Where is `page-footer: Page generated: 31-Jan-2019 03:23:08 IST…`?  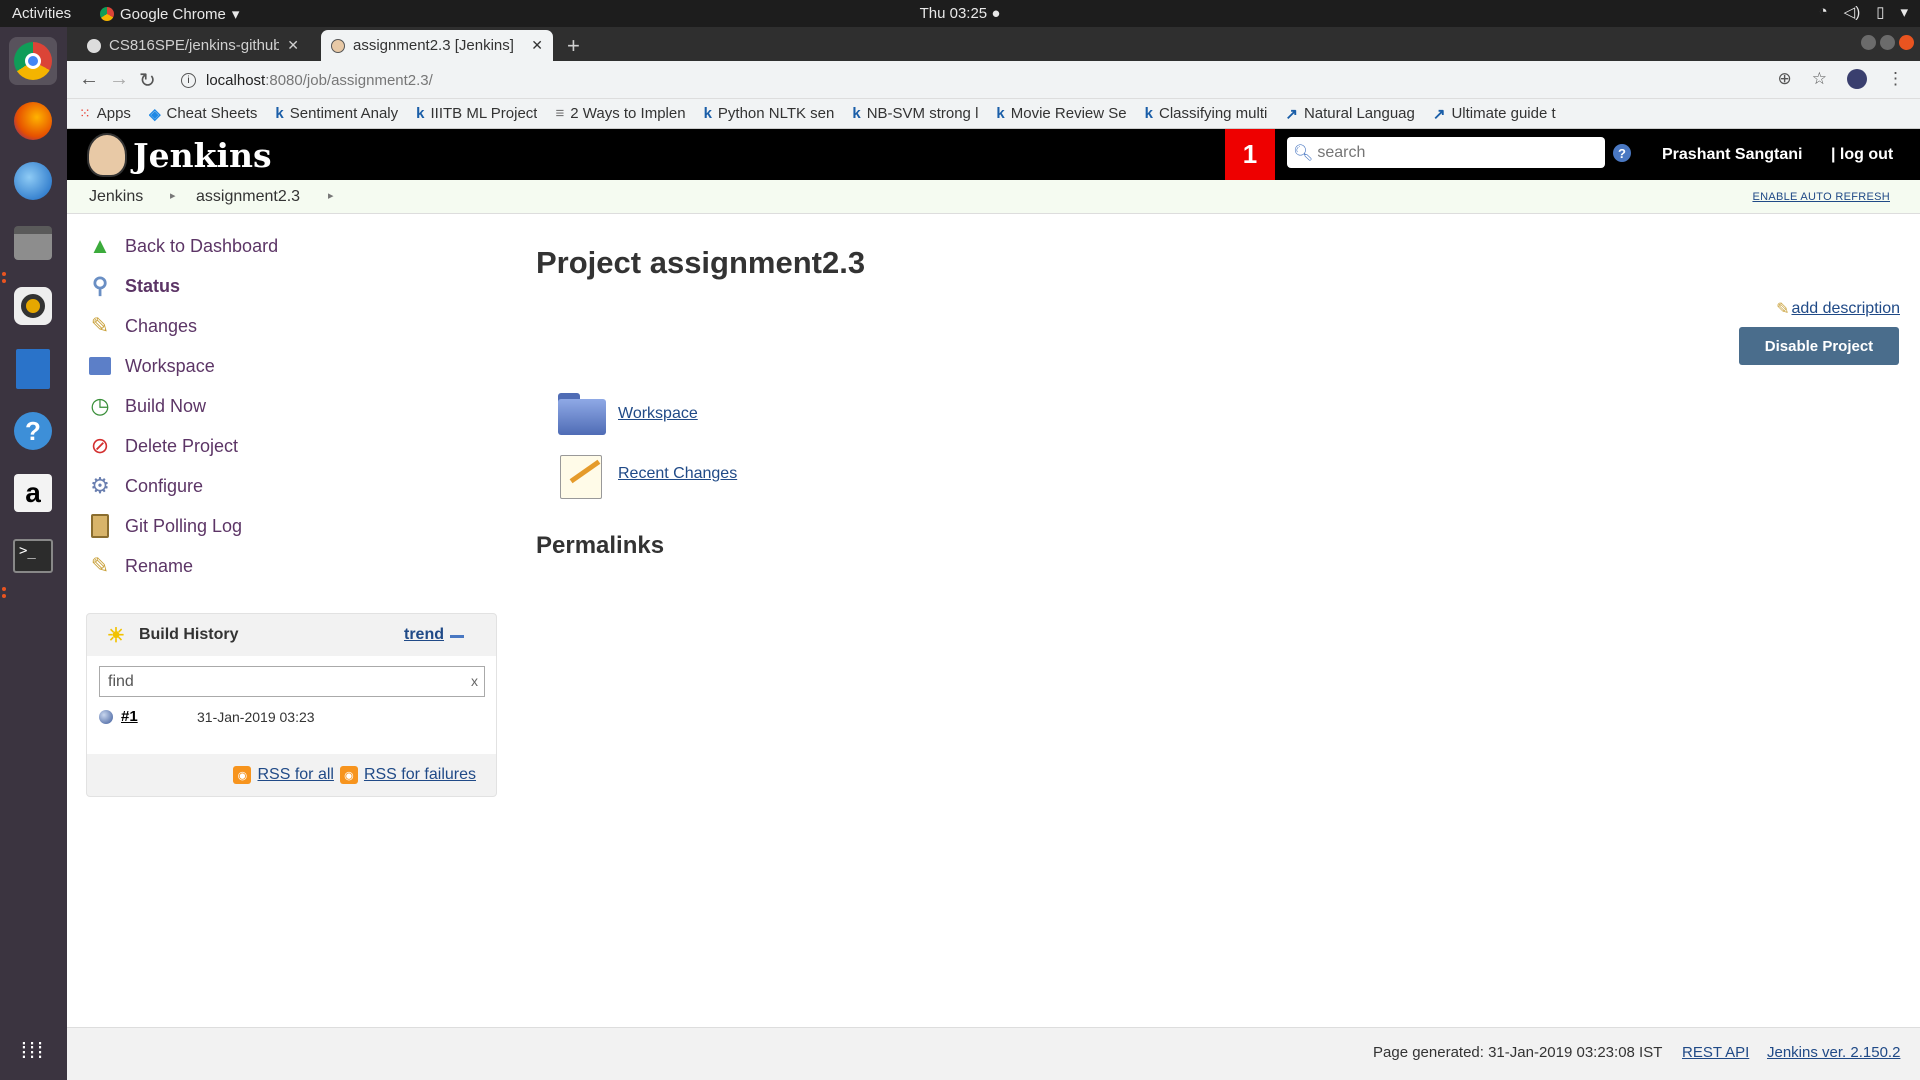 page-footer: Page generated: 31-Jan-2019 03:23:08 IST… is located at coordinates (993, 1053).